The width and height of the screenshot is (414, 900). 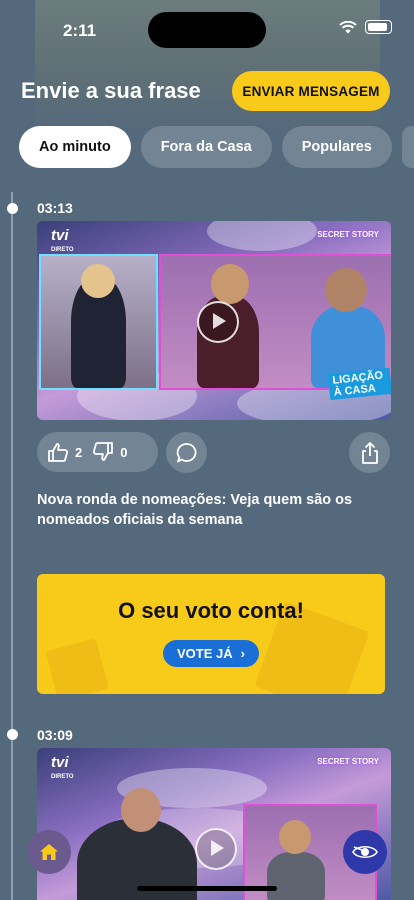 What do you see at coordinates (207, 888) in the screenshot?
I see `home-indicator` at bounding box center [207, 888].